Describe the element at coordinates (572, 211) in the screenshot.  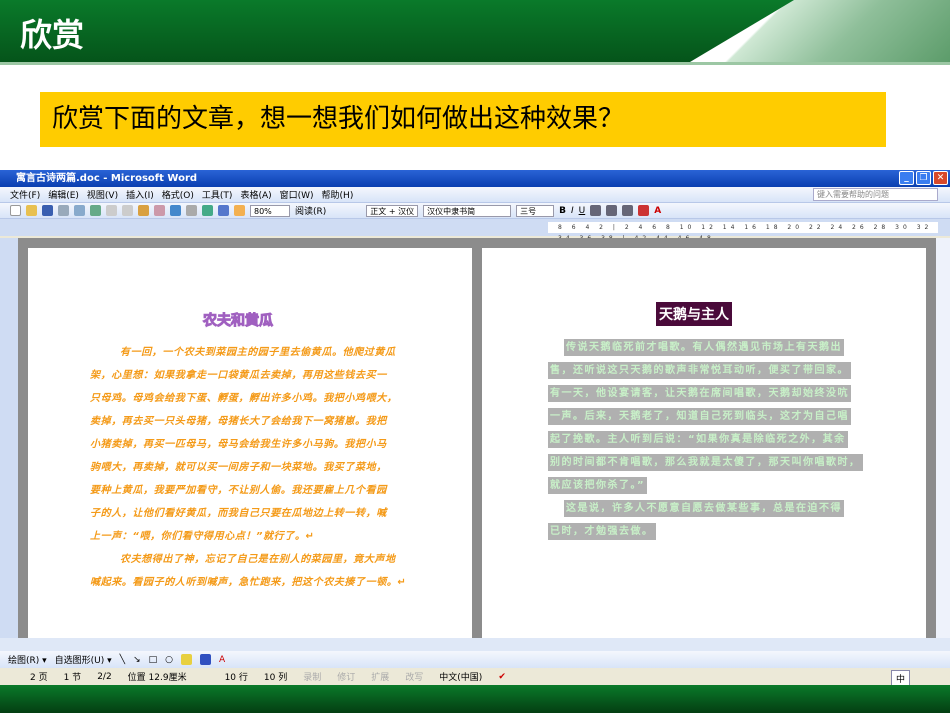
I see `italic-button: I` at that location.